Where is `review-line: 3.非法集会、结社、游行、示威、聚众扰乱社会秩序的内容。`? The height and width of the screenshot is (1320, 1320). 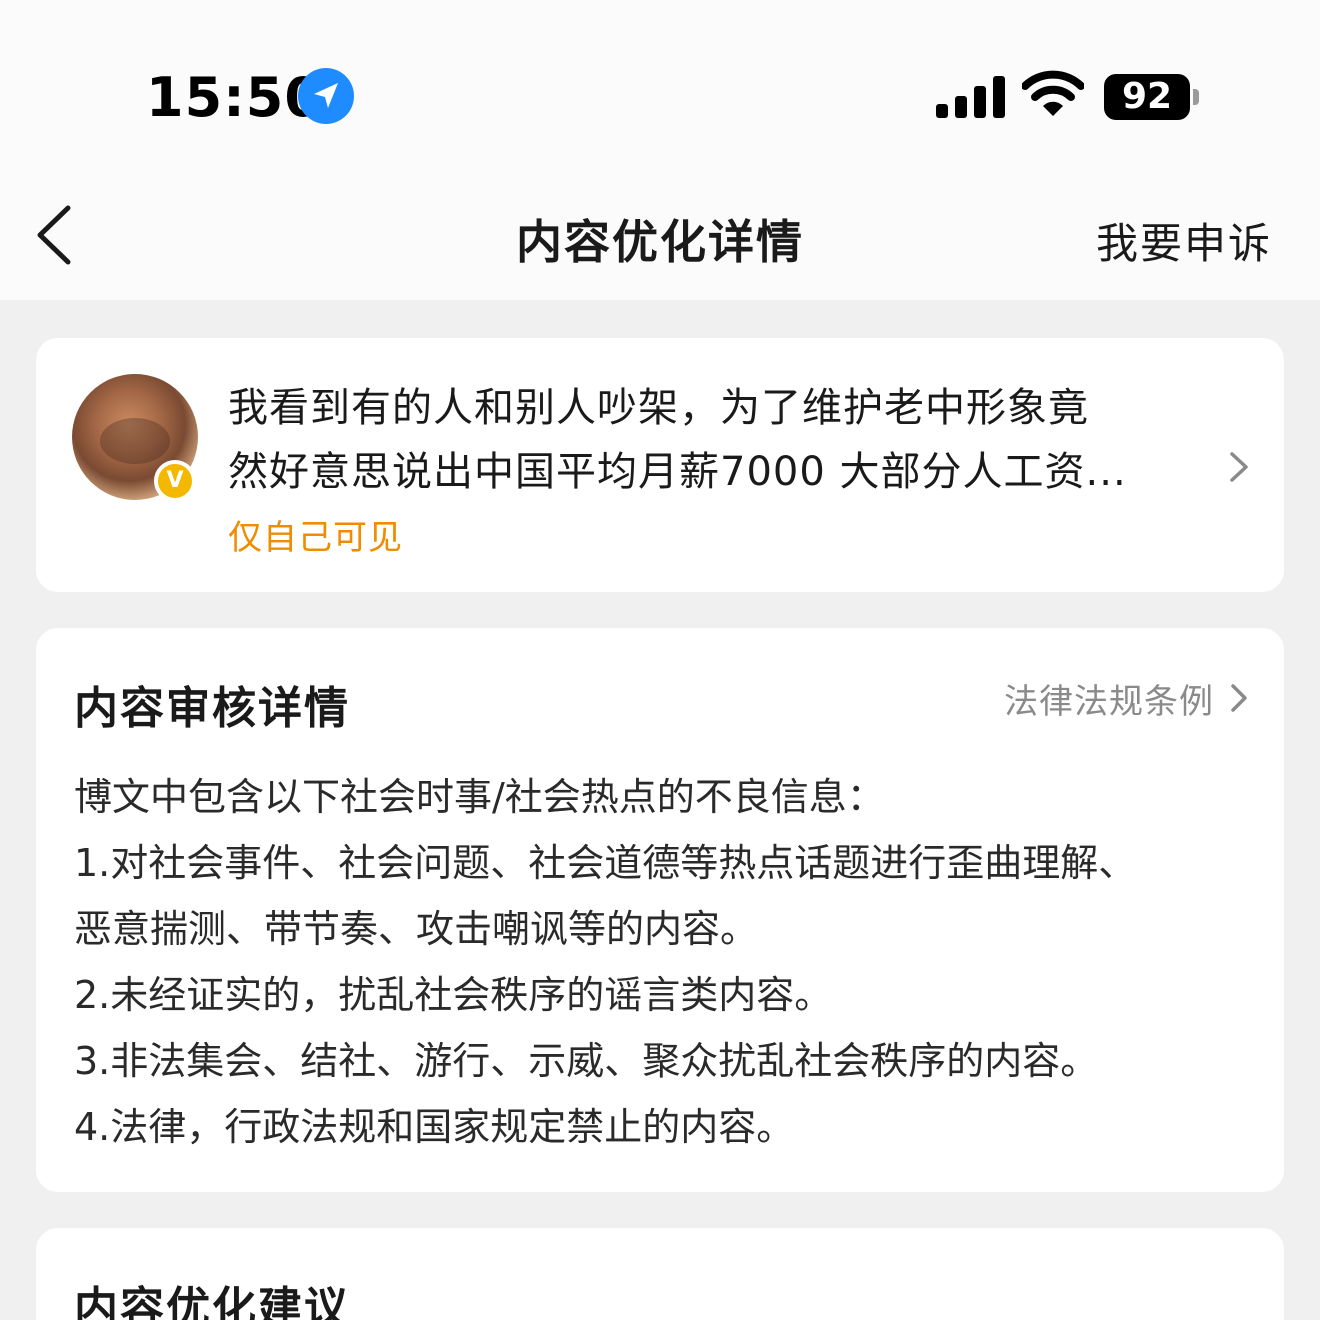
review-line: 3.非法集会、结社、游行、示威、聚众扰乱社会秩序的内容。 is located at coordinates (586, 1061).